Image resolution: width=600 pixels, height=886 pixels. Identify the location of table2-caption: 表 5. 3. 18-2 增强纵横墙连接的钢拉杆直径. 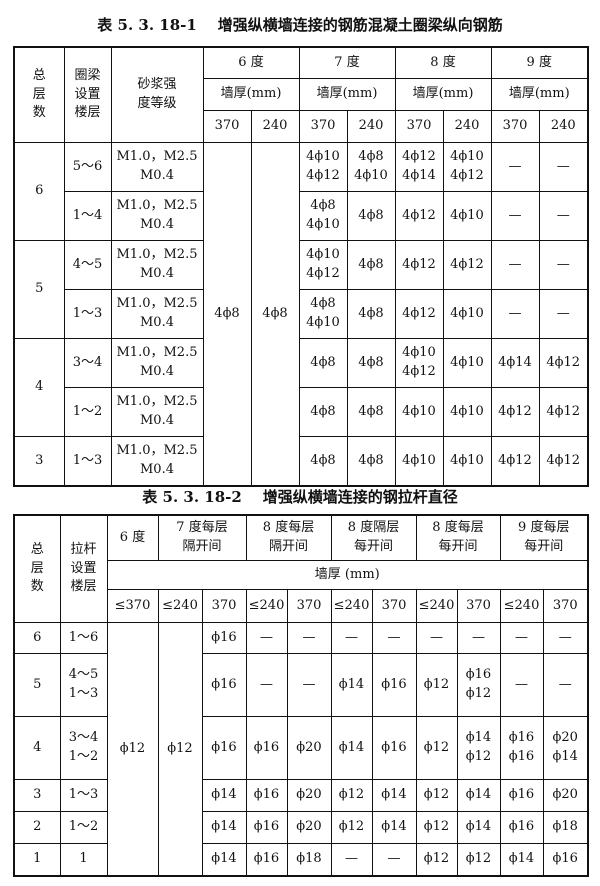
(300, 497).